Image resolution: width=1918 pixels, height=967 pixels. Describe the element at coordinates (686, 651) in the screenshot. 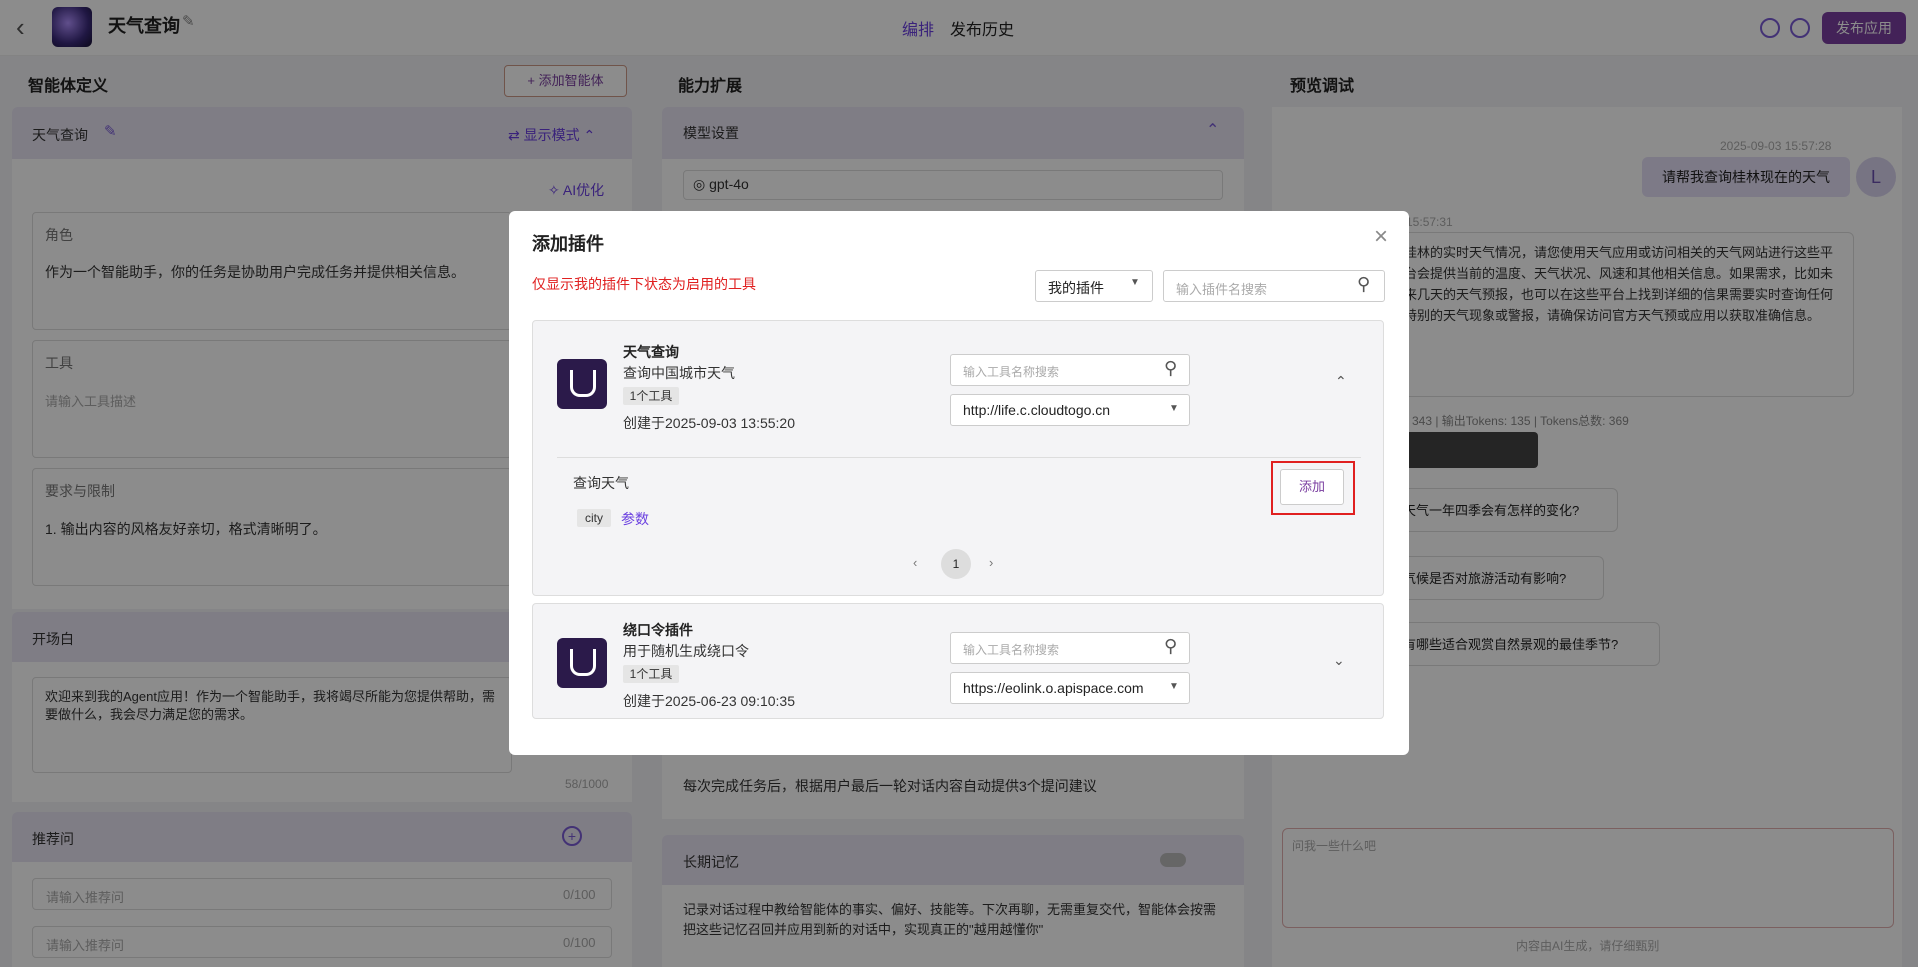

I see `plugin-desc: 用于随机生成绕口令` at that location.